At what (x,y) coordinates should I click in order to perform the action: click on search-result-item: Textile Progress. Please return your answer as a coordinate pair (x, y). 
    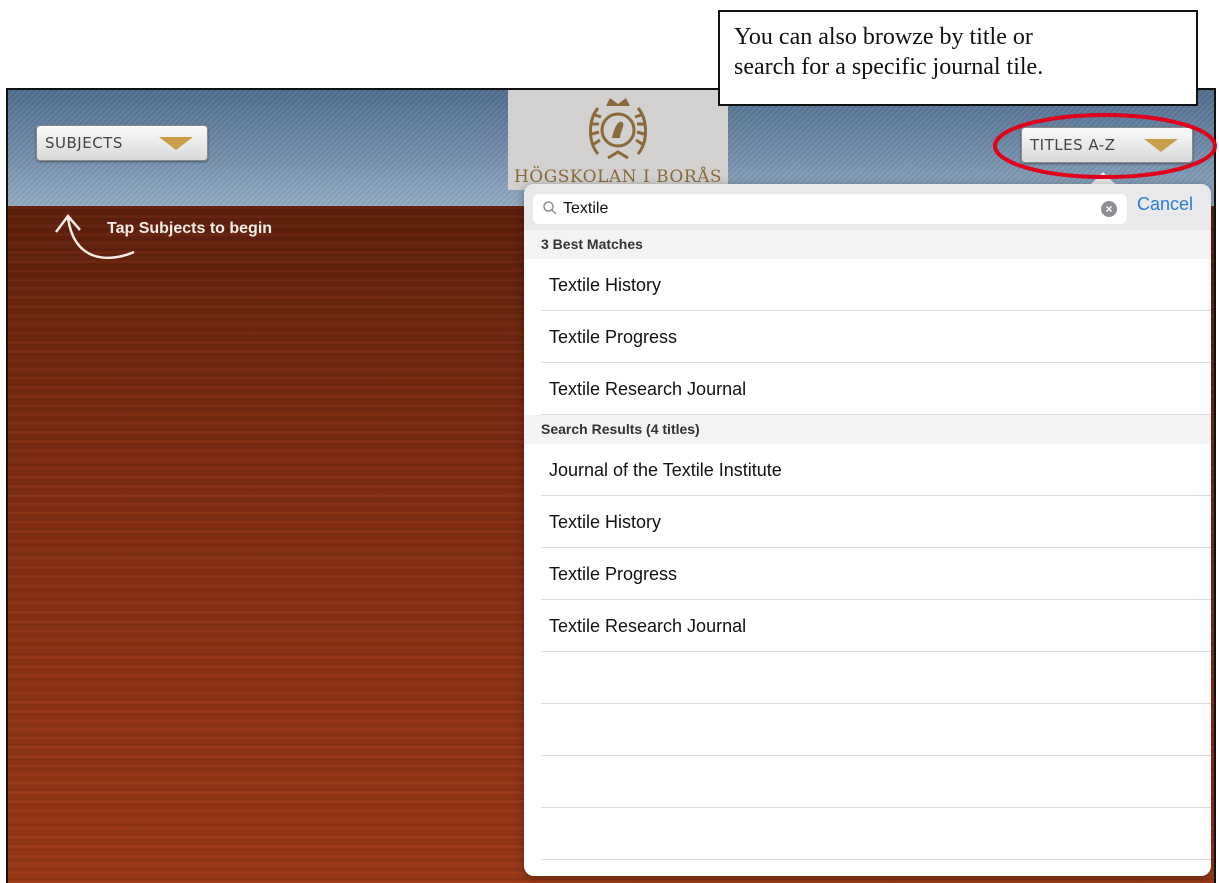
    Looking at the image, I should click on (876, 574).